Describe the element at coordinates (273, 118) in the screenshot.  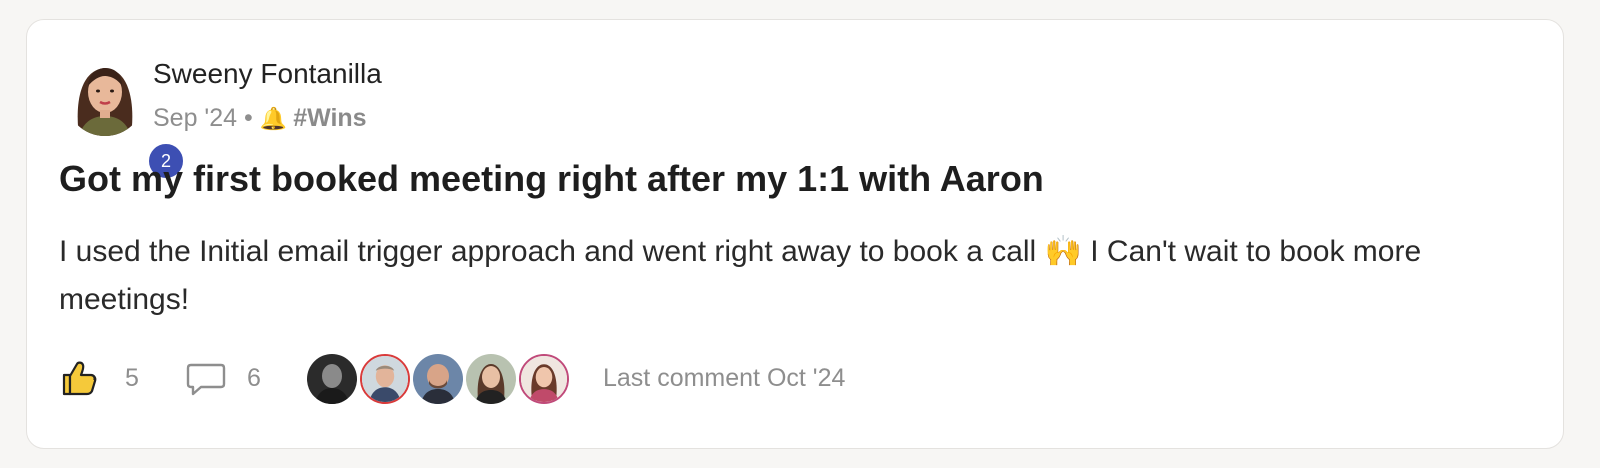
I see `bell-icon: 🔔` at that location.